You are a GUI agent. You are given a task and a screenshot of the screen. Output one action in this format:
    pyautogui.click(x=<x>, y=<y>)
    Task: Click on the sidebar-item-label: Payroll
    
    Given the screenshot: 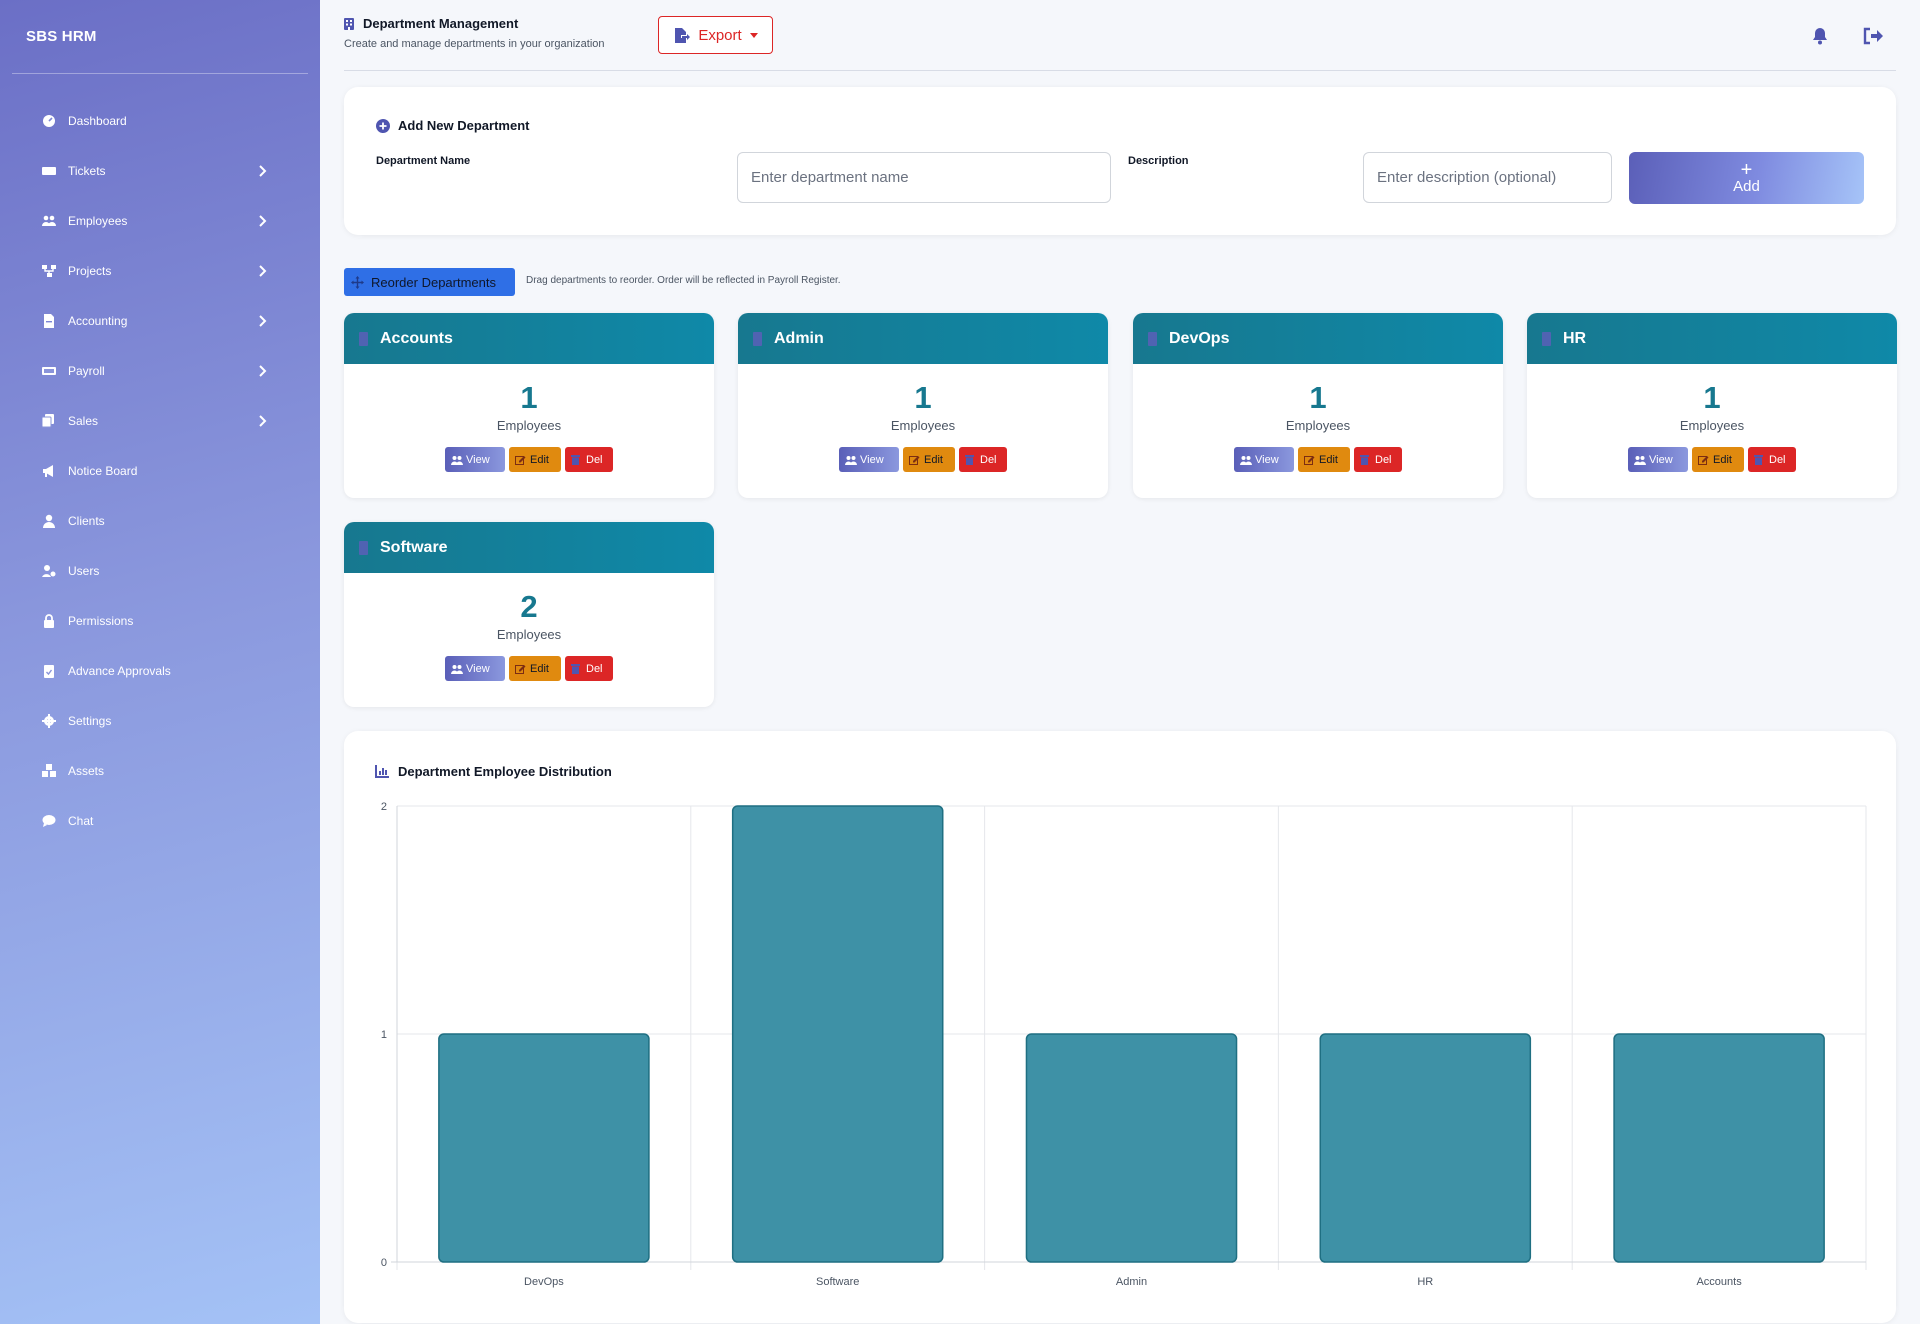 What is the action you would take?
    pyautogui.click(x=86, y=371)
    